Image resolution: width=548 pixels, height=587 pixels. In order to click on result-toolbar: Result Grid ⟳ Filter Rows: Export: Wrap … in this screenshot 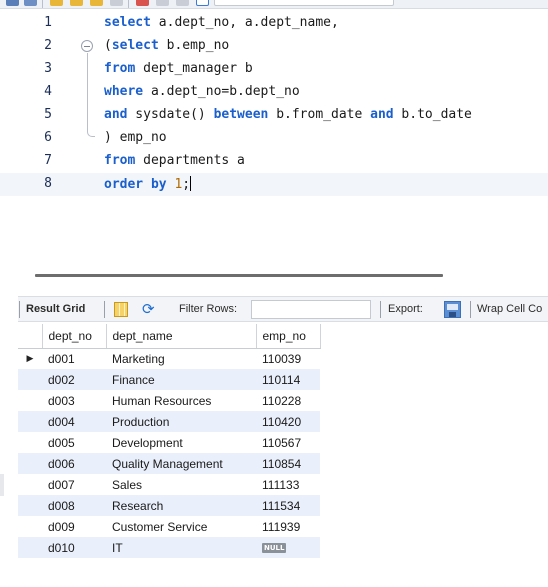, I will do `click(283, 309)`.